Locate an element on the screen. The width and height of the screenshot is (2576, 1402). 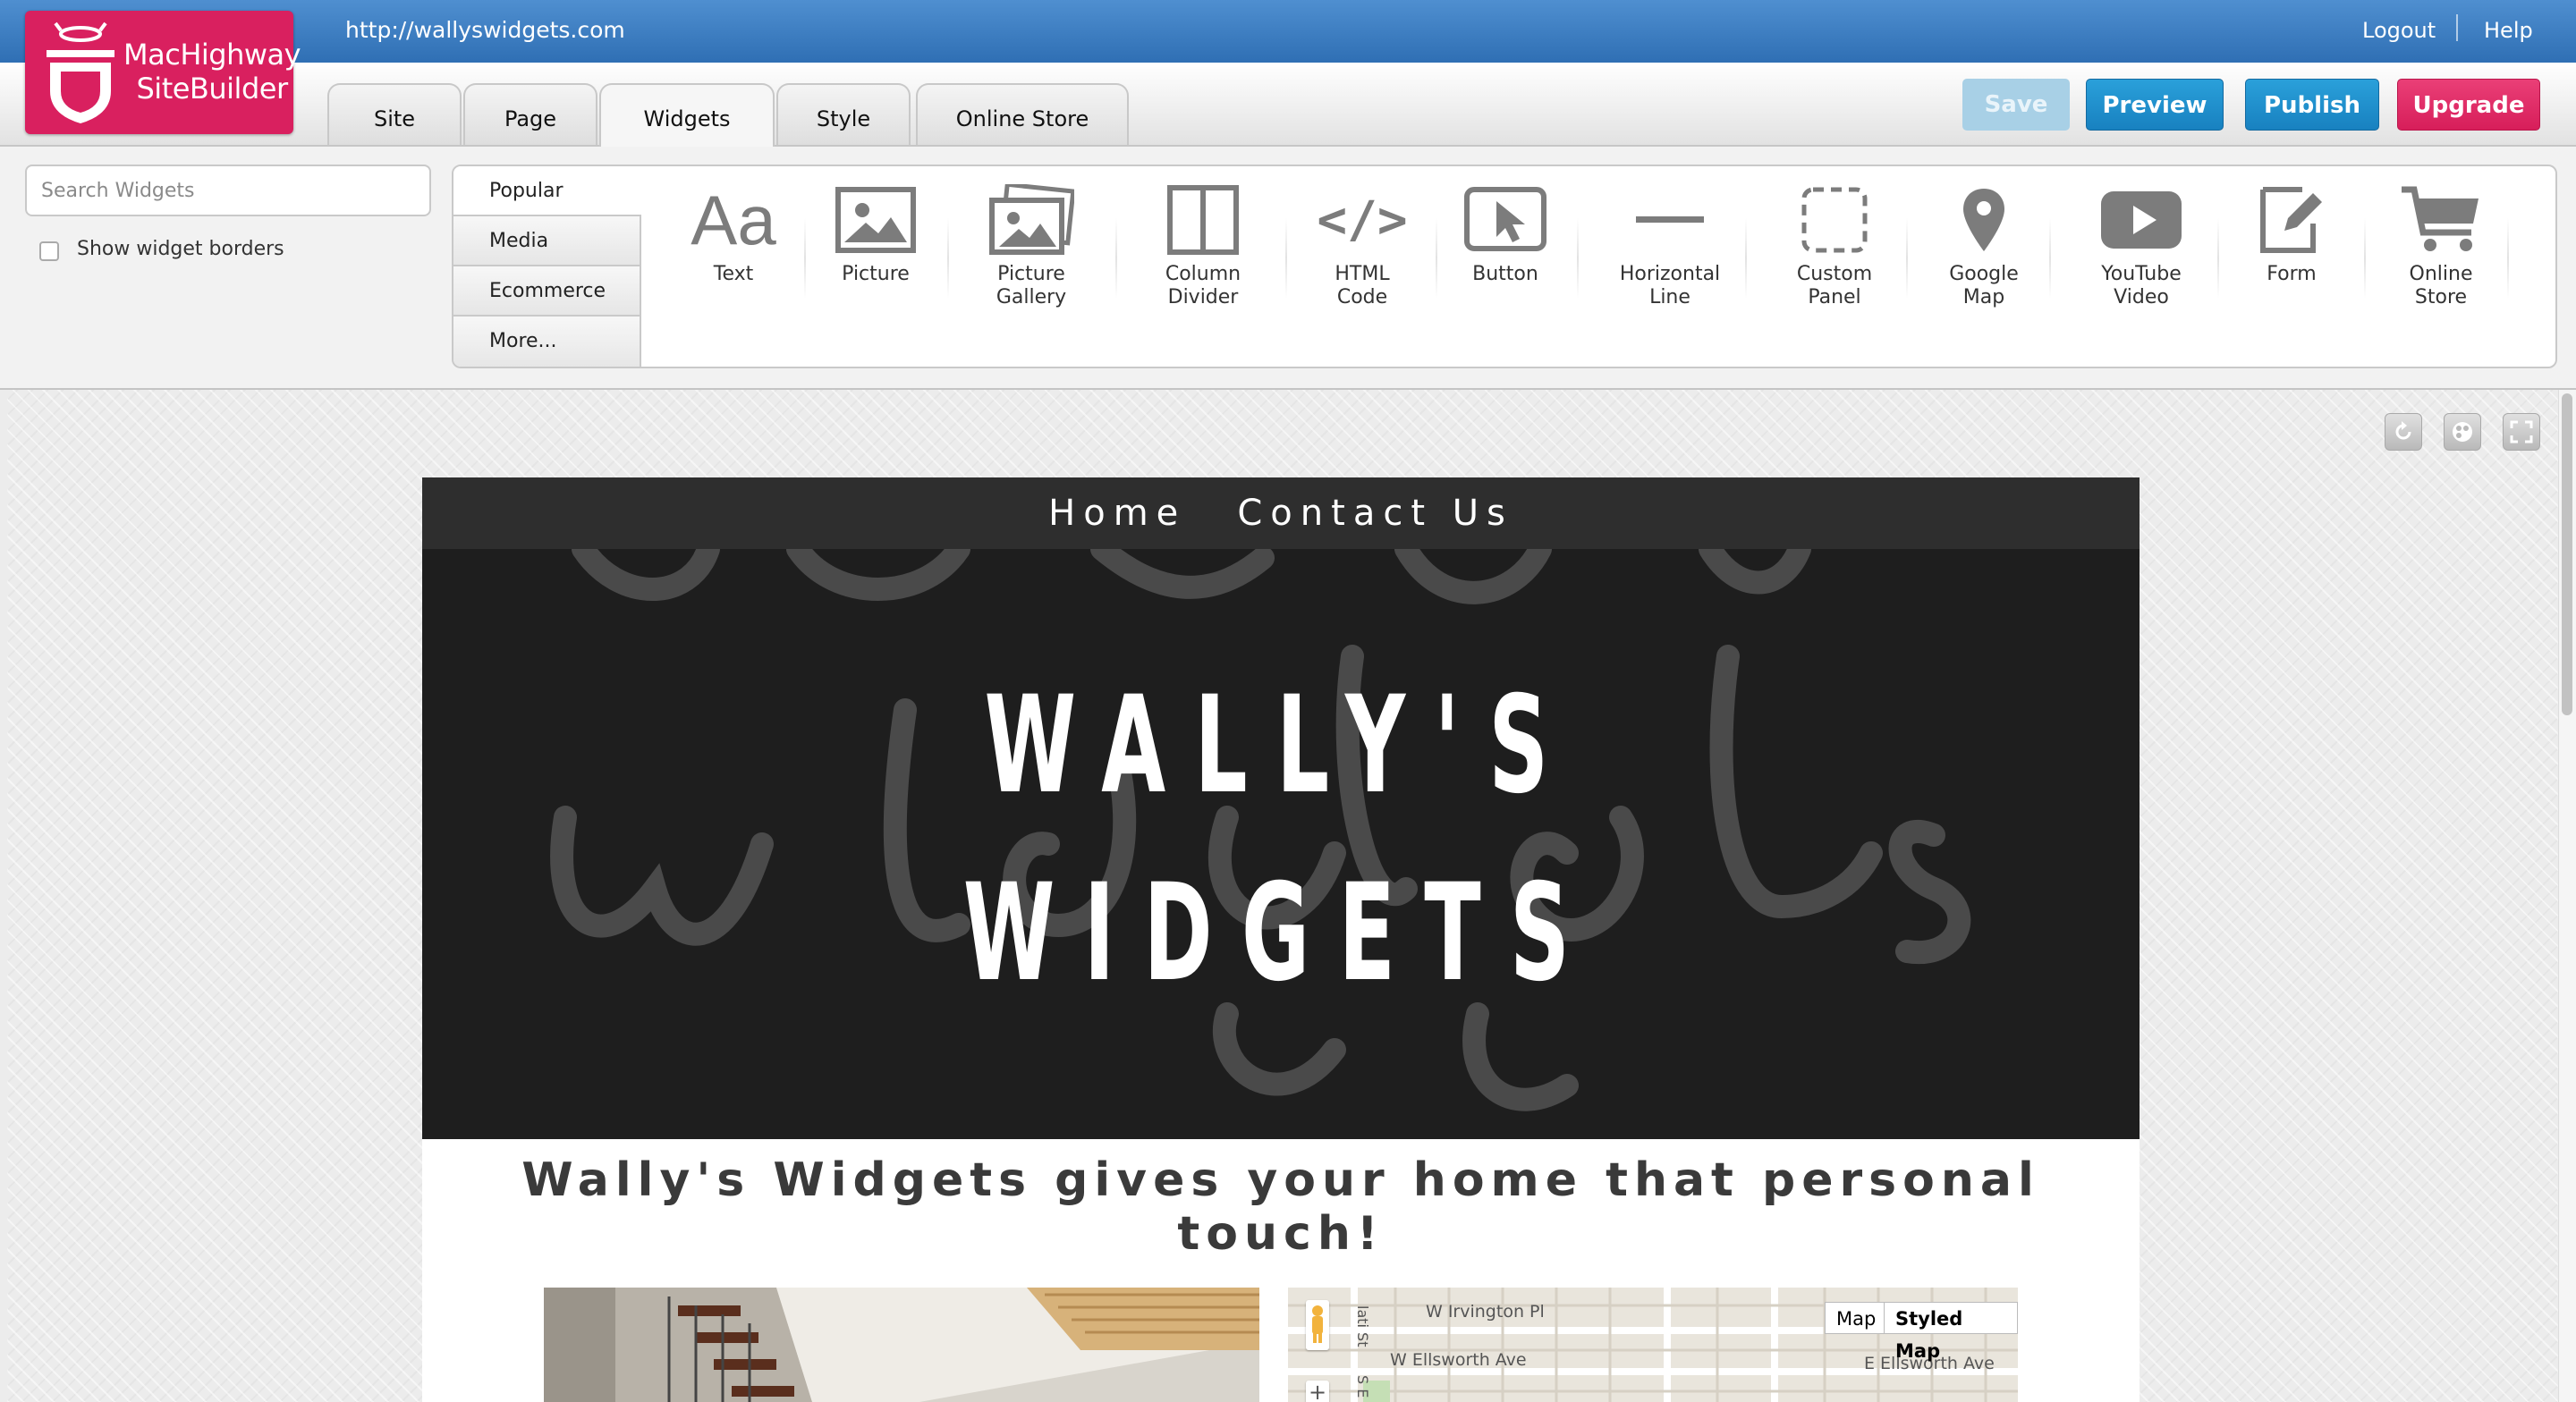
show-borders-label: Show widget borders is located at coordinates (180, 249).